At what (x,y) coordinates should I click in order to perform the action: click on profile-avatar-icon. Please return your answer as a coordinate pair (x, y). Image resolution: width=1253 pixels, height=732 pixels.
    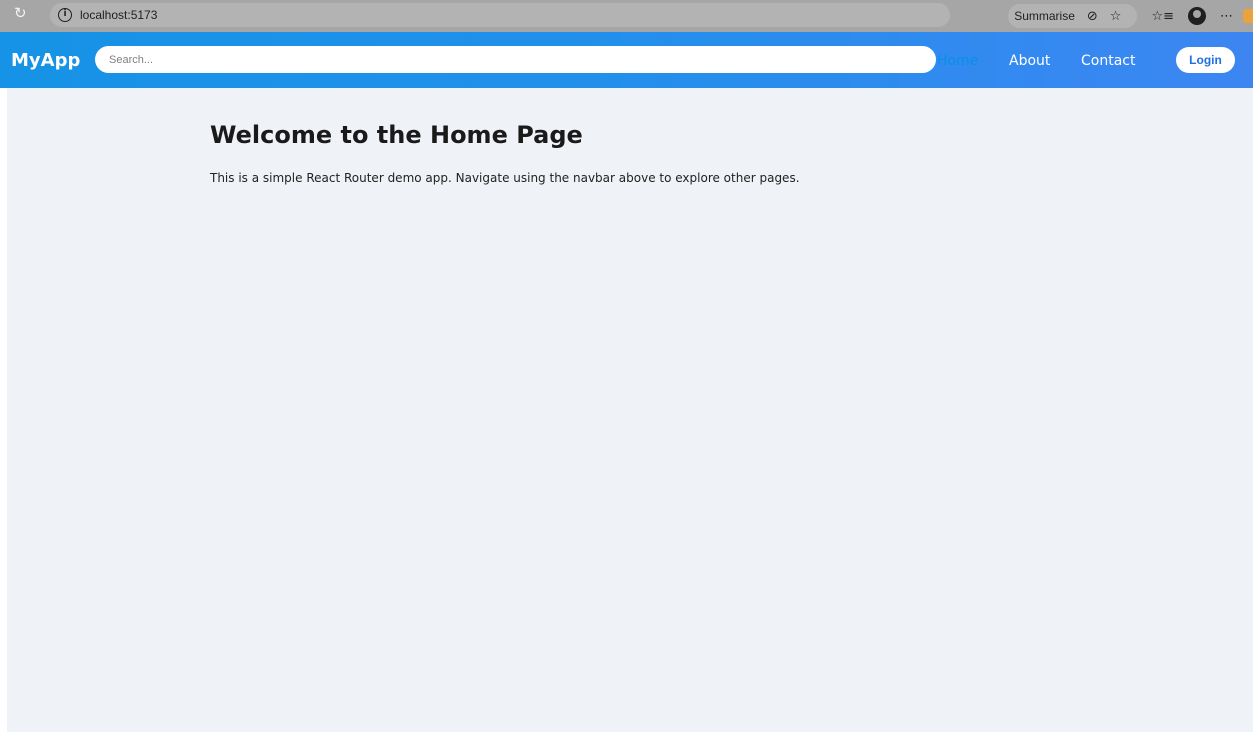
    Looking at the image, I should click on (1197, 16).